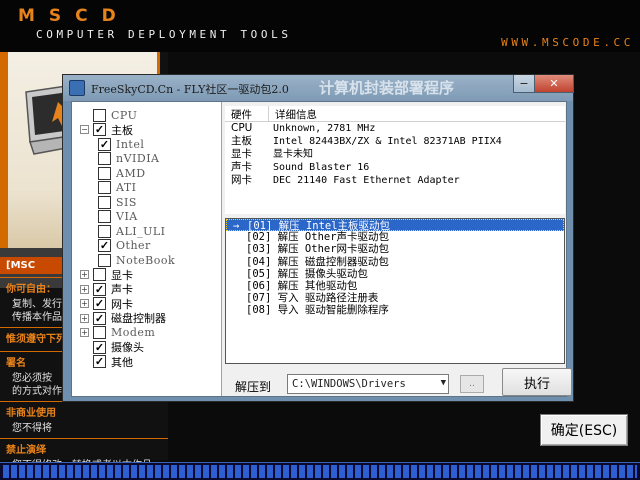  I want to click on confirm-esc-button: 确定(ESC), so click(584, 430).